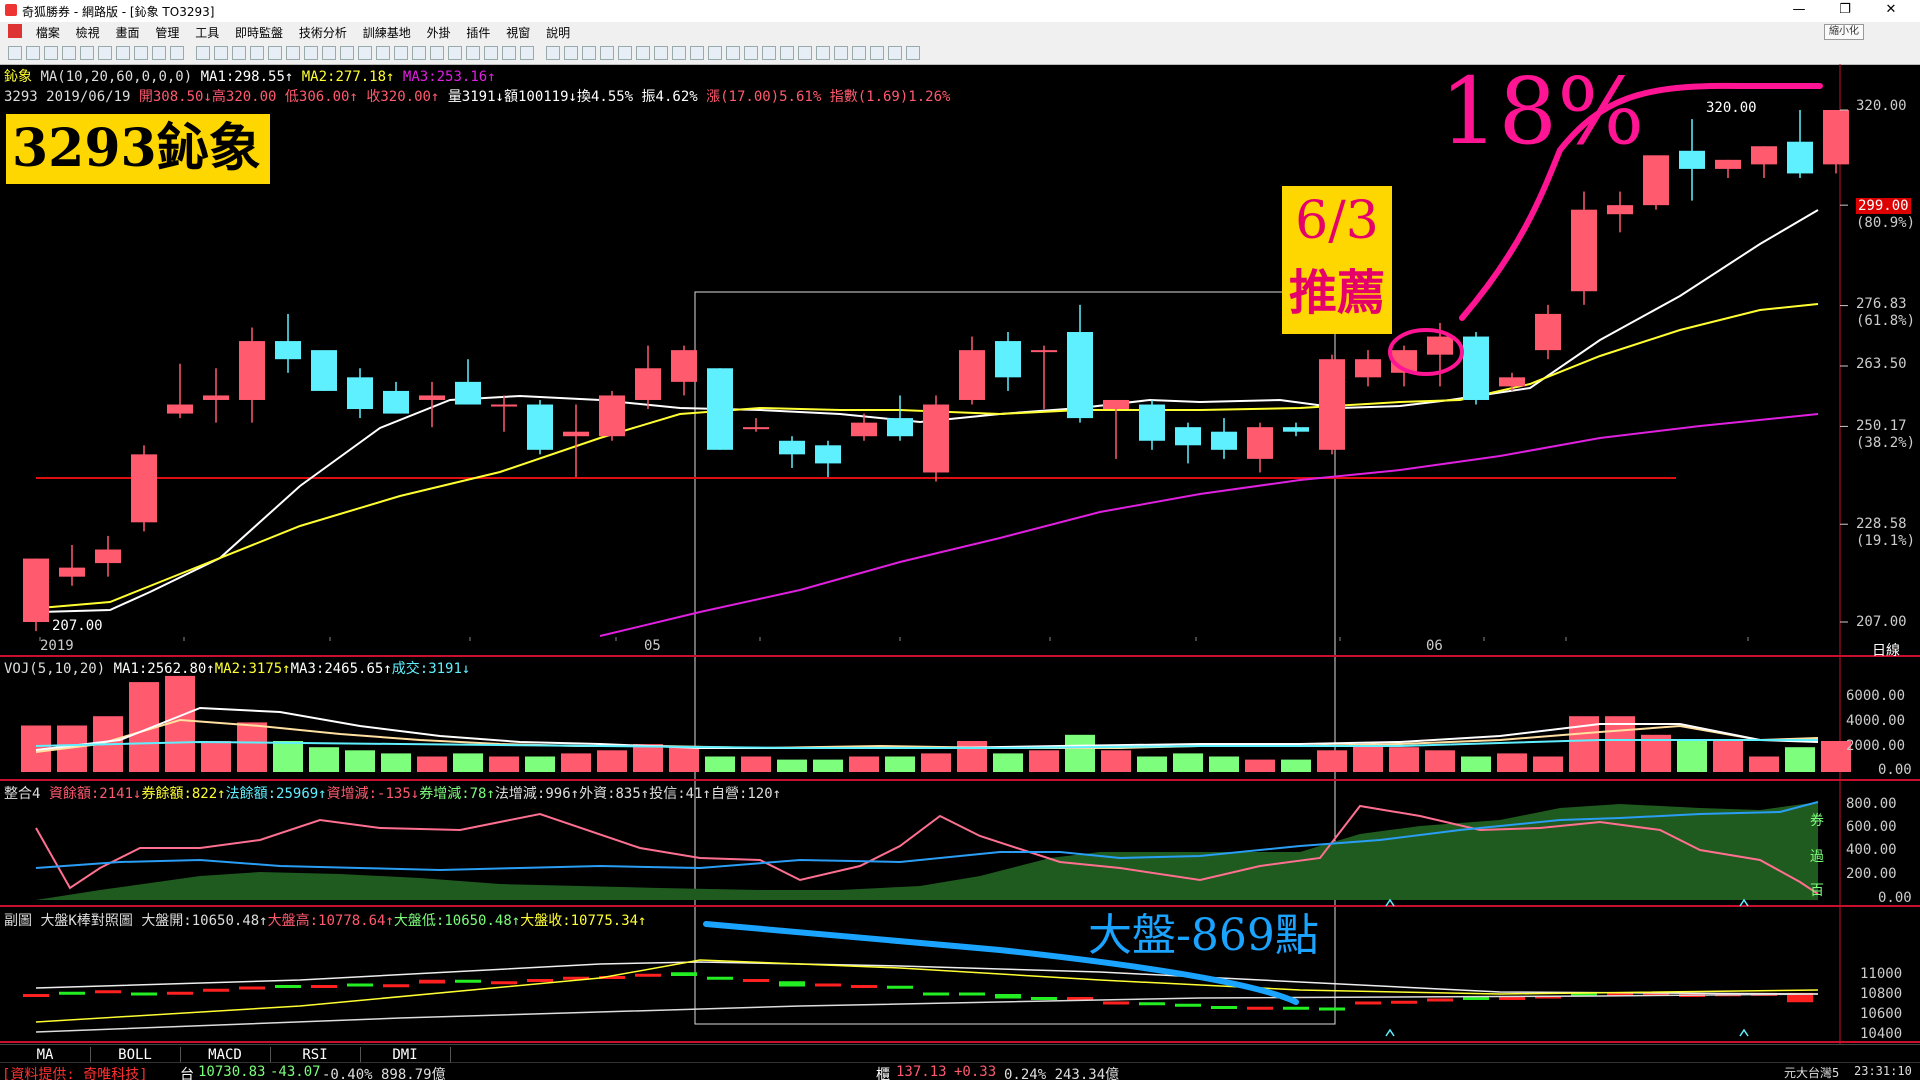 The height and width of the screenshot is (1080, 1920). What do you see at coordinates (86, 921) in the screenshot?
I see `index-chart-title: 大盤K棒對照圖` at bounding box center [86, 921].